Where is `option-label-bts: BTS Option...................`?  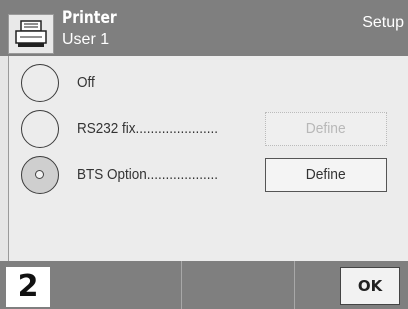 option-label-bts: BTS Option................... is located at coordinates (155, 175).